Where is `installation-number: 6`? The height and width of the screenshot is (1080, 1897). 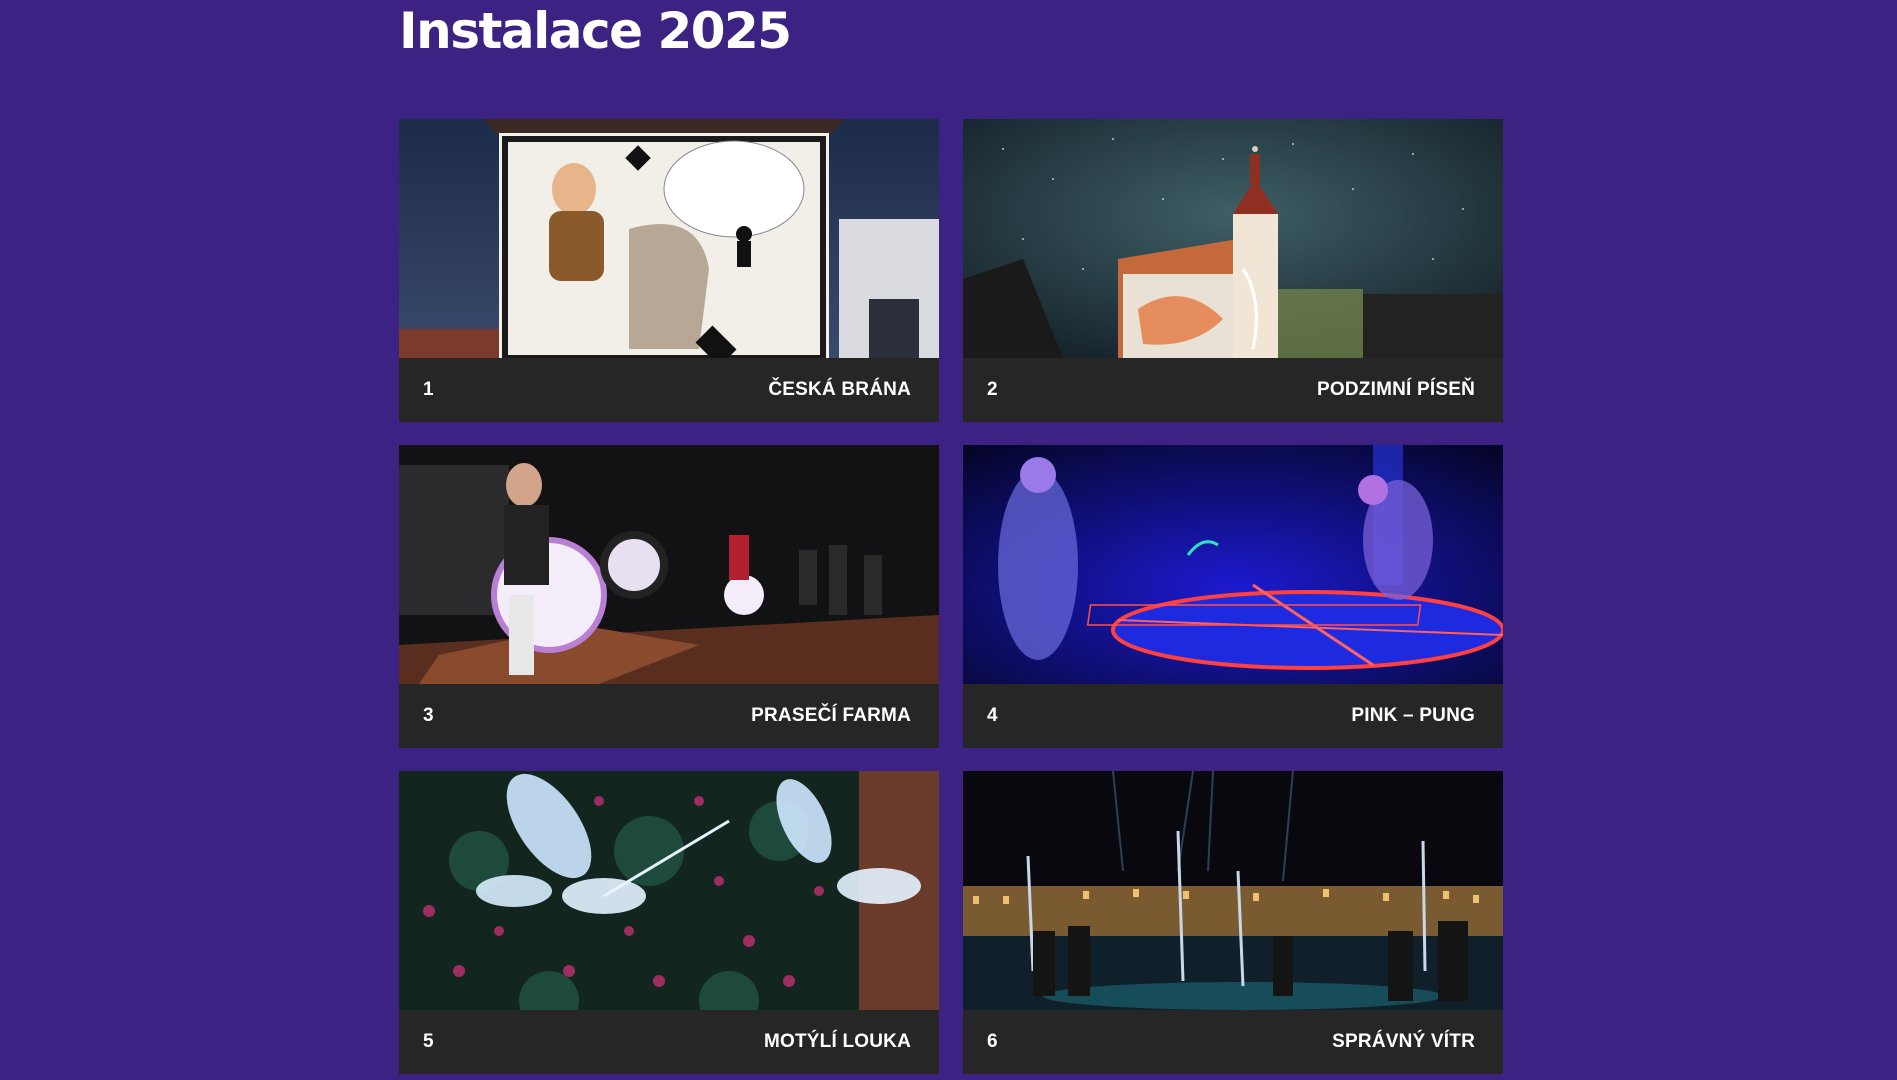 installation-number: 6 is located at coordinates (992, 1041).